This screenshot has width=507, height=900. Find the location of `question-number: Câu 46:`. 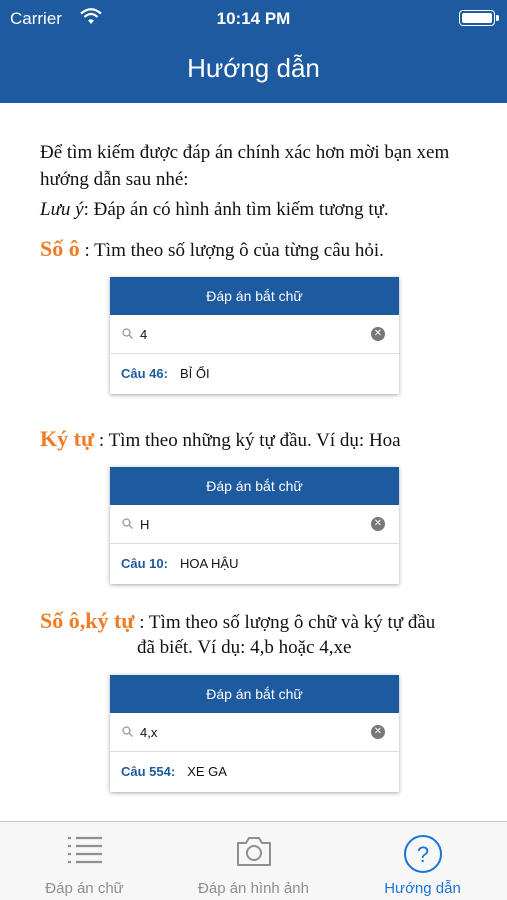

question-number: Câu 46: is located at coordinates (144, 373).